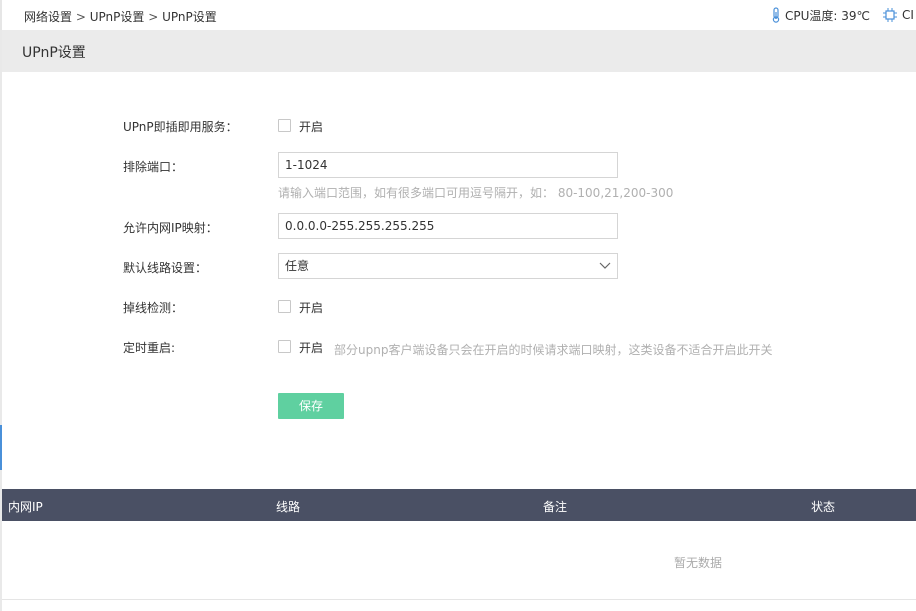 The height and width of the screenshot is (611, 916). What do you see at coordinates (448, 226) in the screenshot?
I see `allow-ip-map-input: 0.0.0.0-255.255.255.255` at bounding box center [448, 226].